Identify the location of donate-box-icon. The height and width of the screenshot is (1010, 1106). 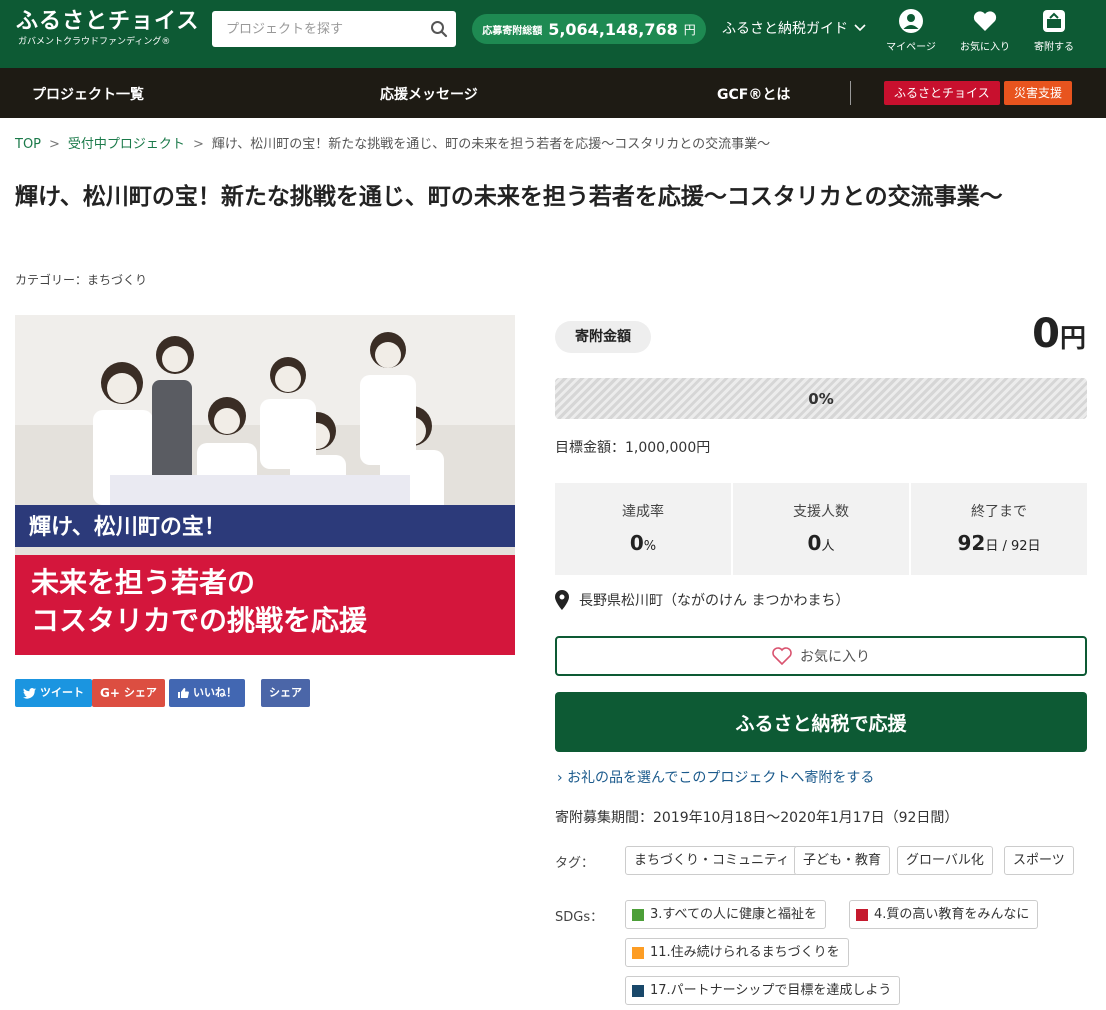
(1054, 21).